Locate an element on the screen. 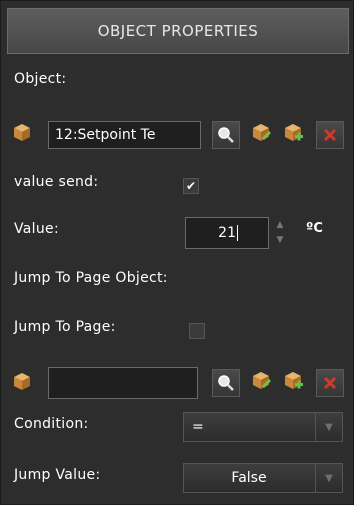 The width and height of the screenshot is (354, 505). panel-title: OBJECT PROPERTIES is located at coordinates (178, 31).